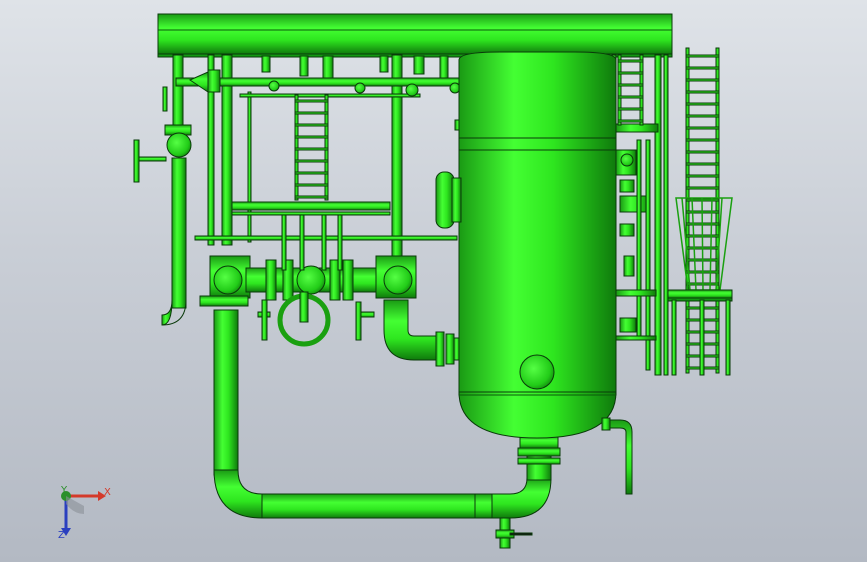 The height and width of the screenshot is (562, 867). What do you see at coordinates (64, 490) in the screenshot?
I see `axis-y-label: Y` at bounding box center [64, 490].